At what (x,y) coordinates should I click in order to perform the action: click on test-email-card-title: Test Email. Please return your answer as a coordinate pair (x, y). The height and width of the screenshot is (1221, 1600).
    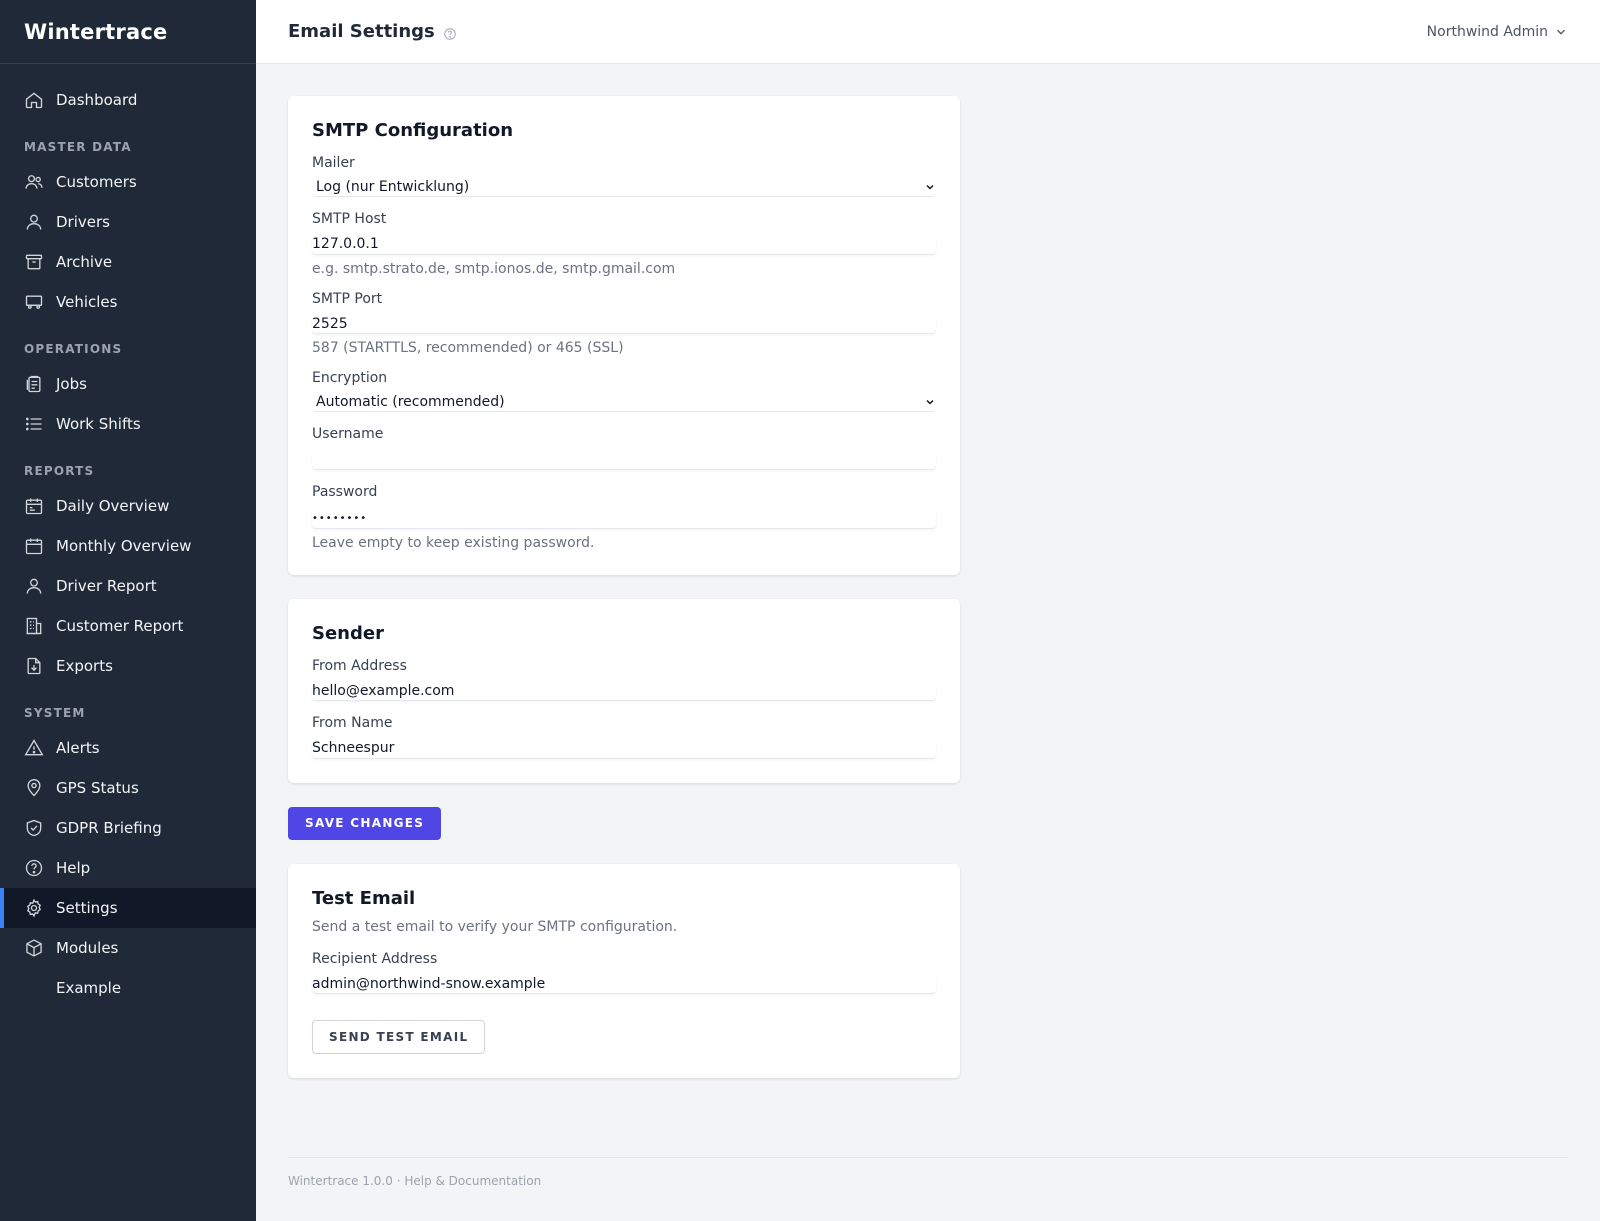
    Looking at the image, I should click on (364, 898).